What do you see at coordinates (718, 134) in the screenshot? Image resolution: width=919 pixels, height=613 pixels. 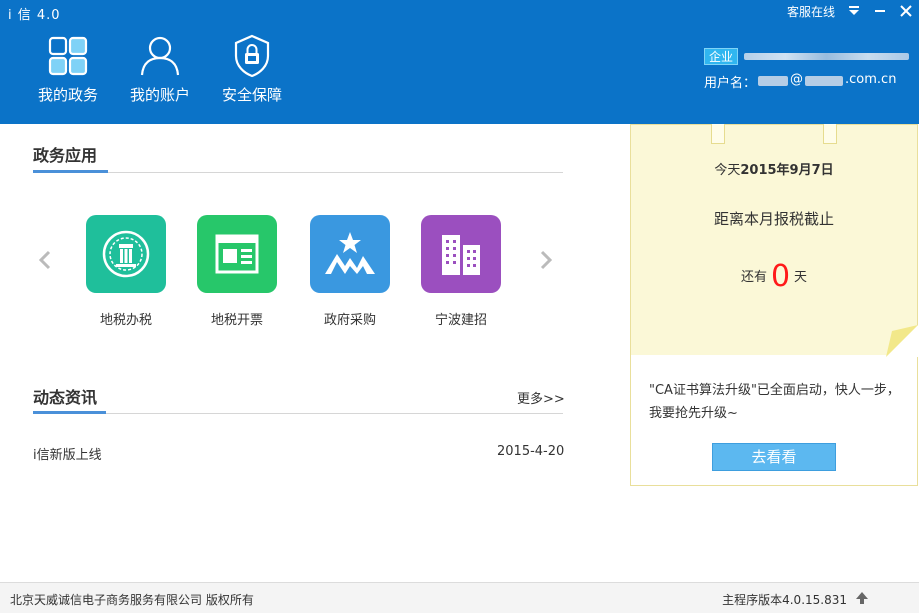 I see `note-clip-left` at bounding box center [718, 134].